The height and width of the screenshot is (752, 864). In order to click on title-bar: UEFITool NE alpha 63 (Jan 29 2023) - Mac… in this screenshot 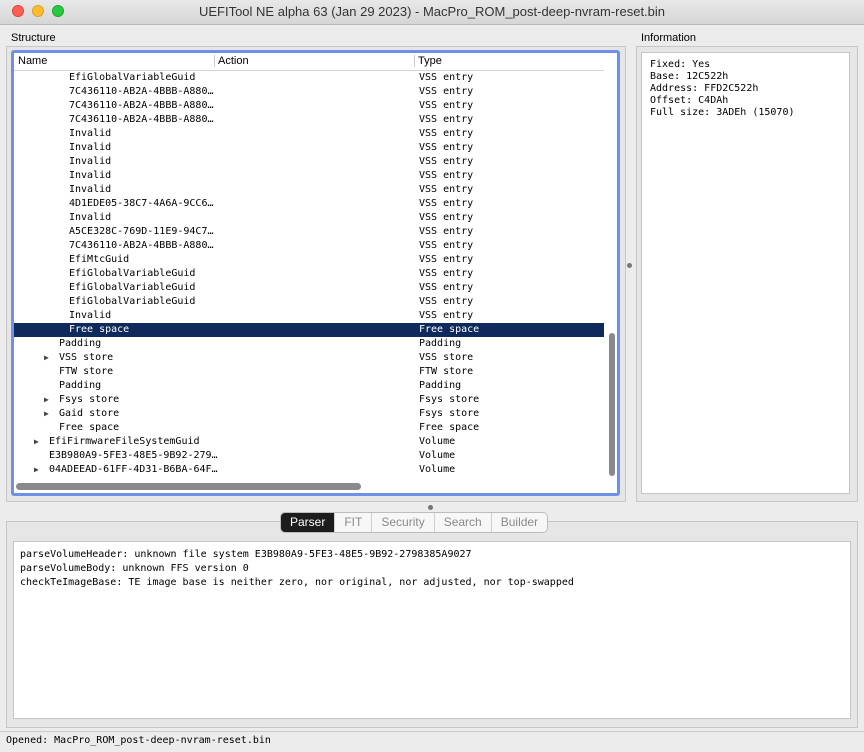, I will do `click(432, 12)`.